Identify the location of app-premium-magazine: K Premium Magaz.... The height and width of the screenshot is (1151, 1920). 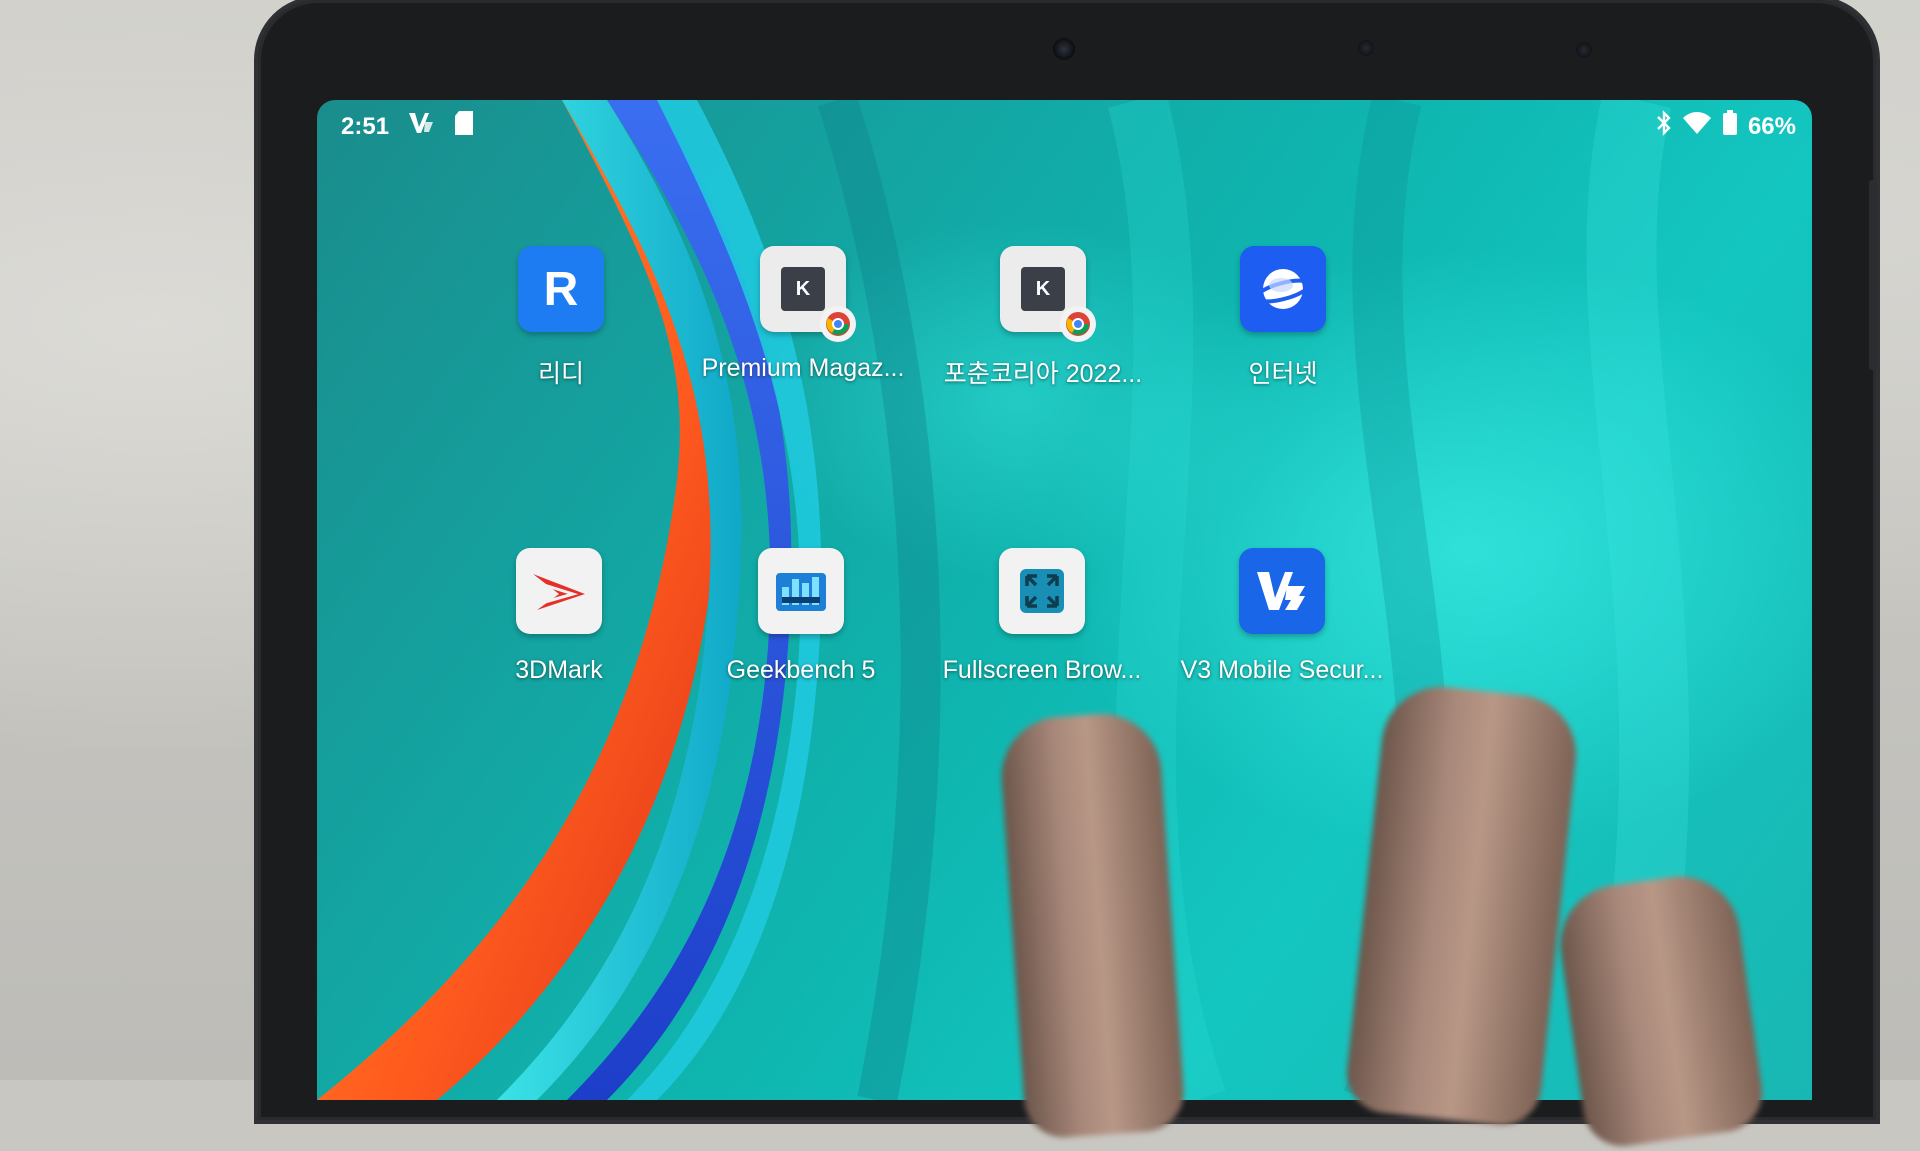
(803, 314).